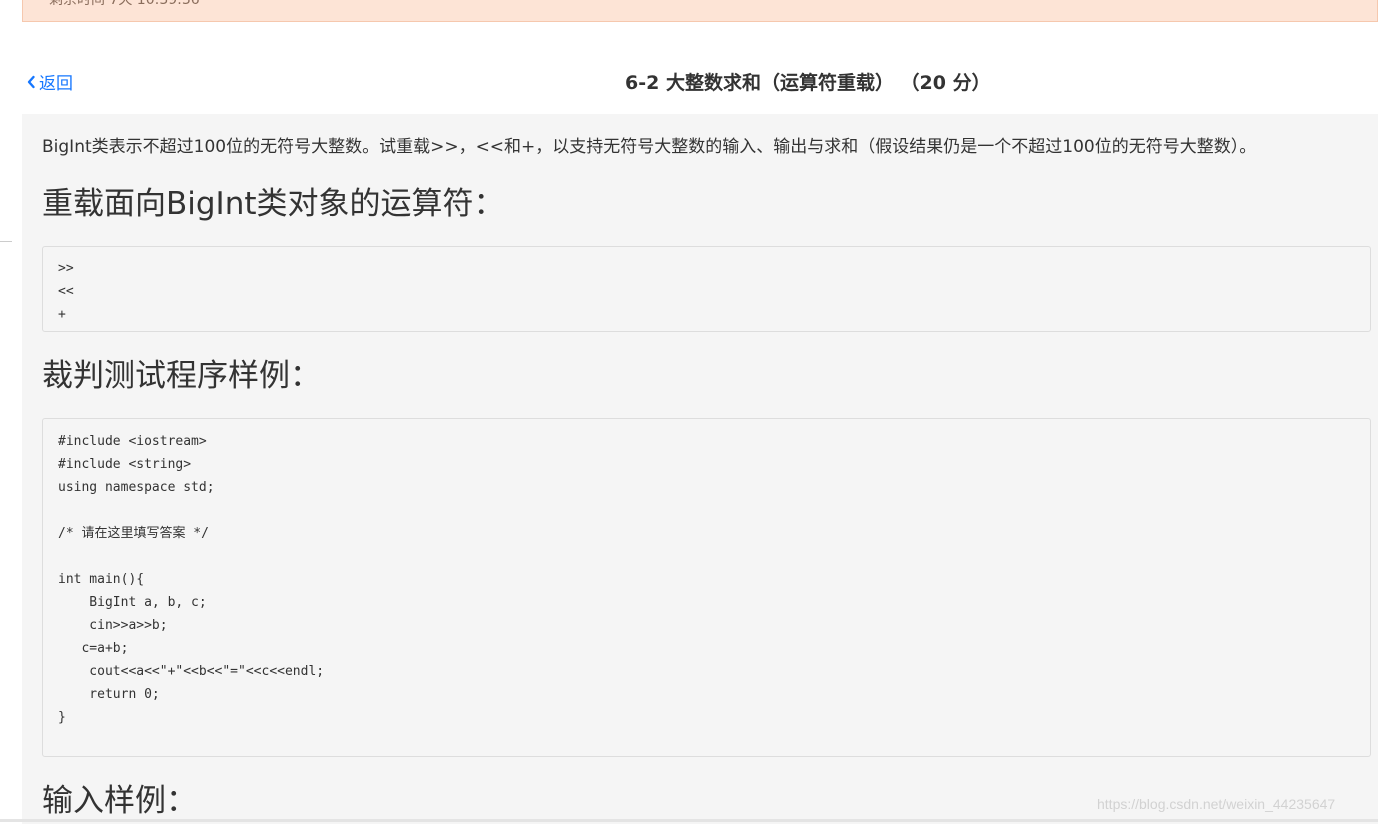 The image size is (1378, 824). I want to click on section-heading-sample-program: 裁判测试程序样例：, so click(181, 376).